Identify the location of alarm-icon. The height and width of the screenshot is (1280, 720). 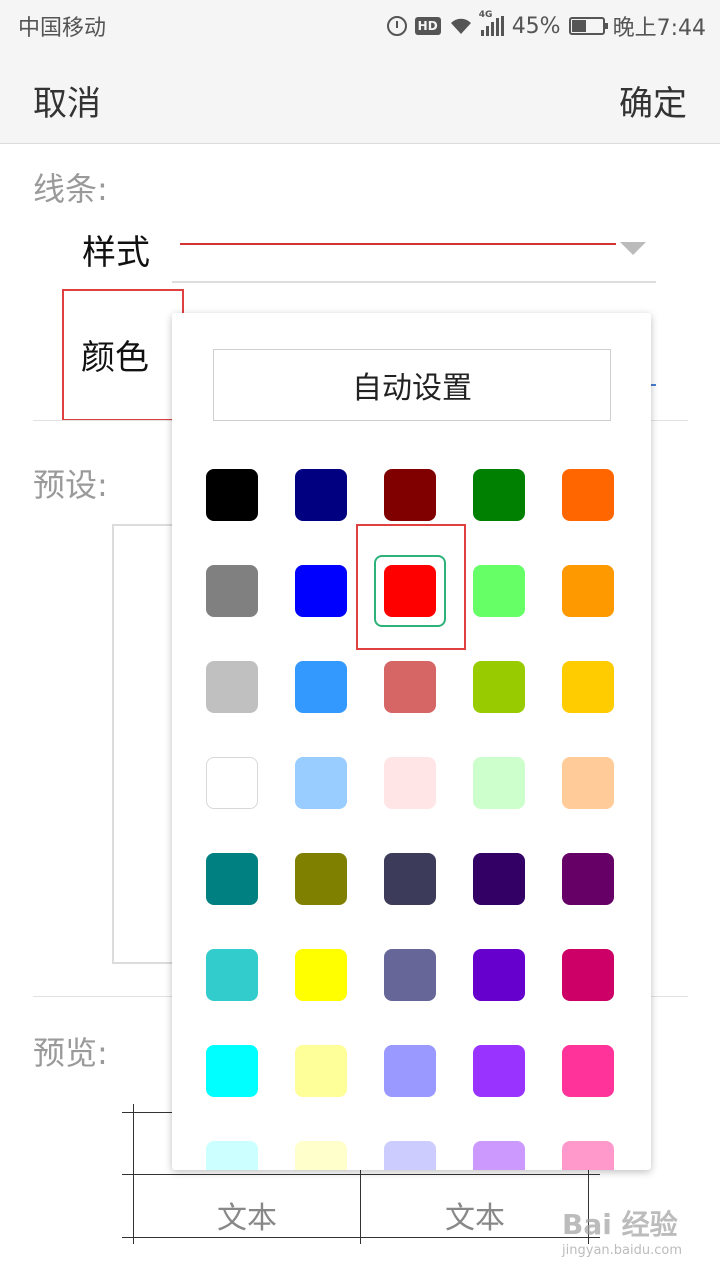
(396, 26).